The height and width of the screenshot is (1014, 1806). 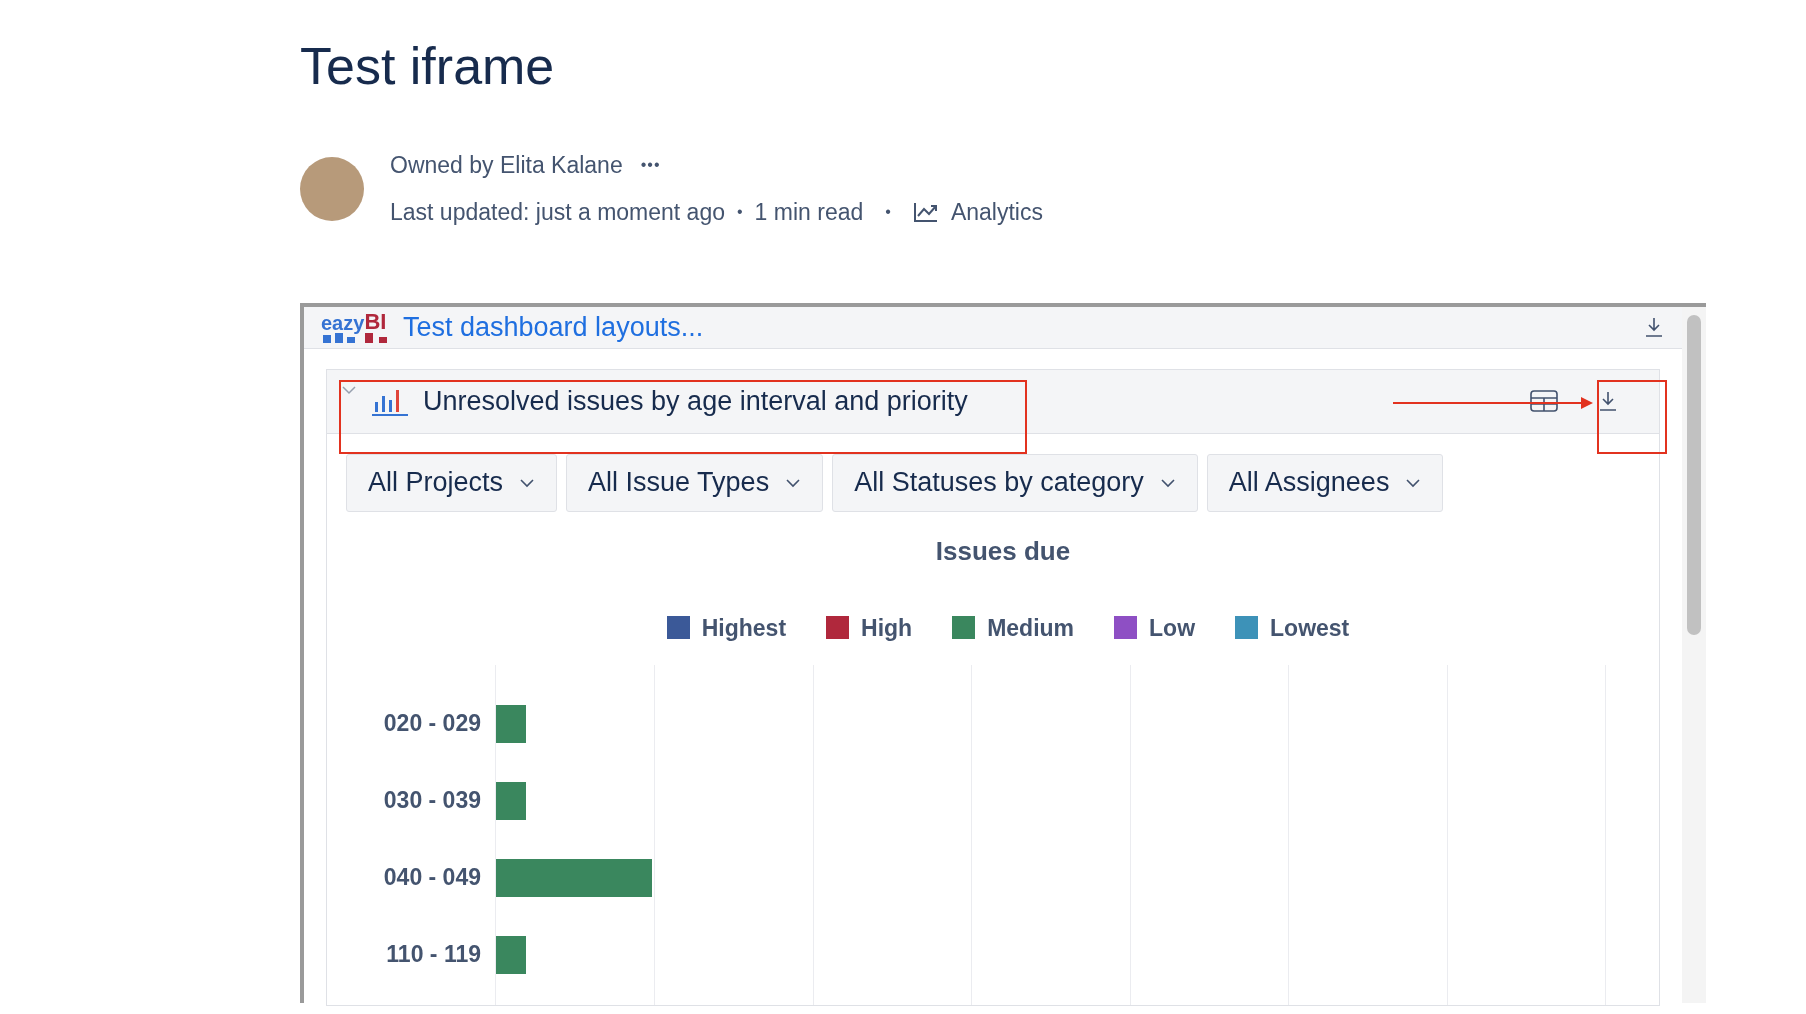 What do you see at coordinates (432, 878) in the screenshot?
I see `category-label: 040 - 049` at bounding box center [432, 878].